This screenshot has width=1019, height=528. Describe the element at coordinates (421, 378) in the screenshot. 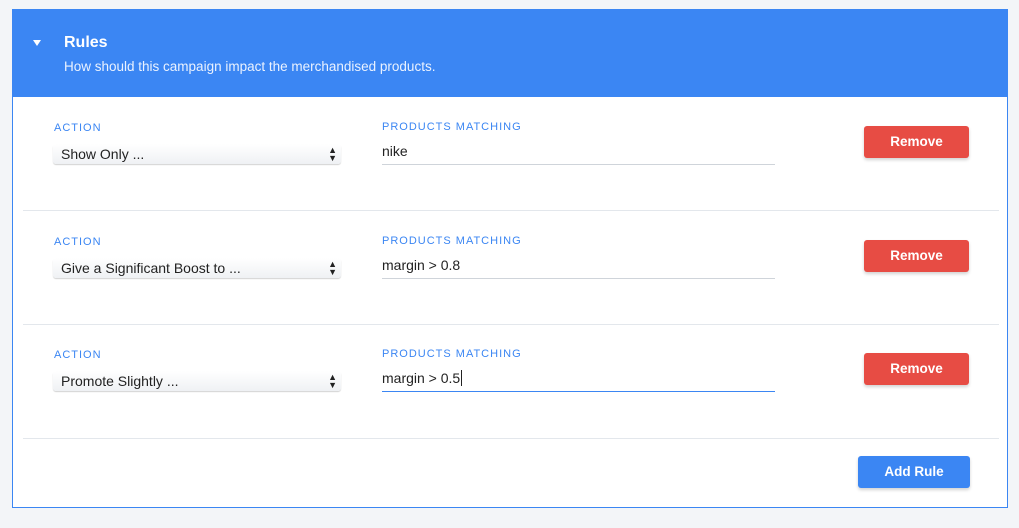

I see `products-matching-value: margin > 0.5` at that location.